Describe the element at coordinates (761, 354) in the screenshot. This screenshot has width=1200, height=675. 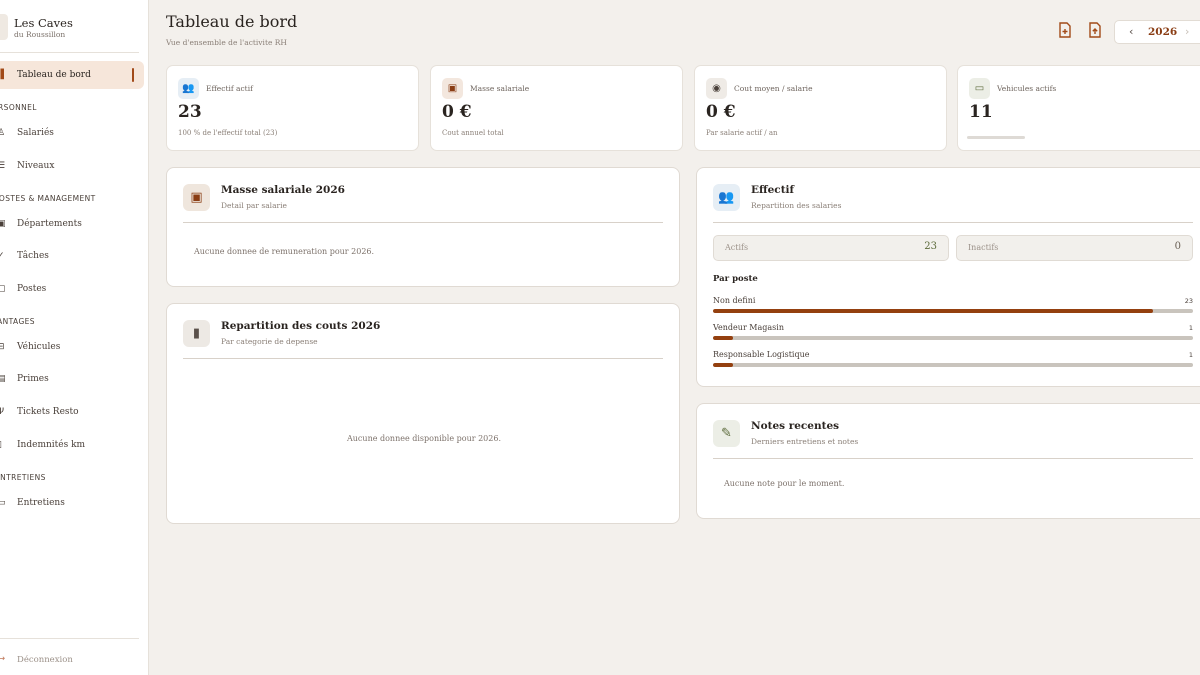
I see `poste-label: Responsable Logistique` at that location.